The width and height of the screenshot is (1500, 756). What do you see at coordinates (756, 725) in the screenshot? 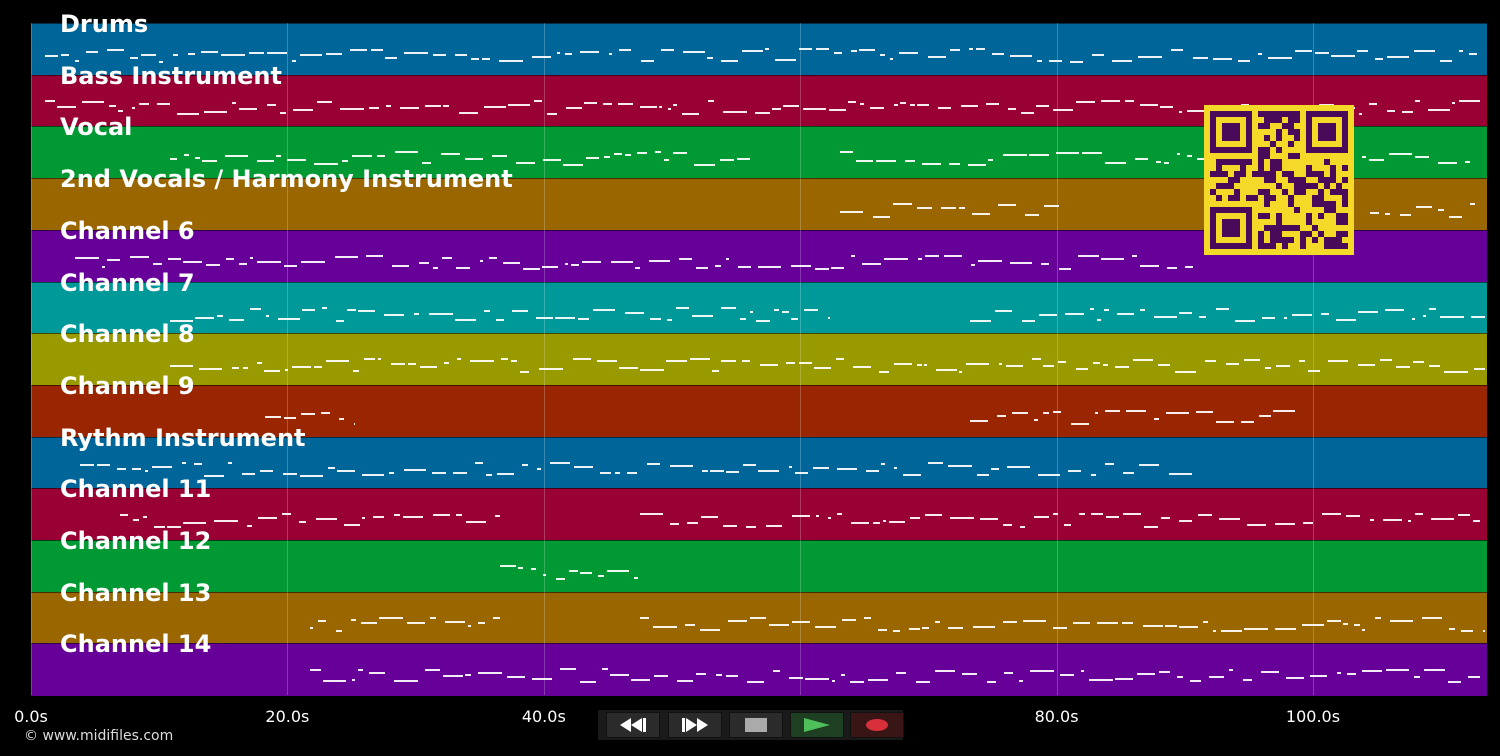
I see `stop-button` at bounding box center [756, 725].